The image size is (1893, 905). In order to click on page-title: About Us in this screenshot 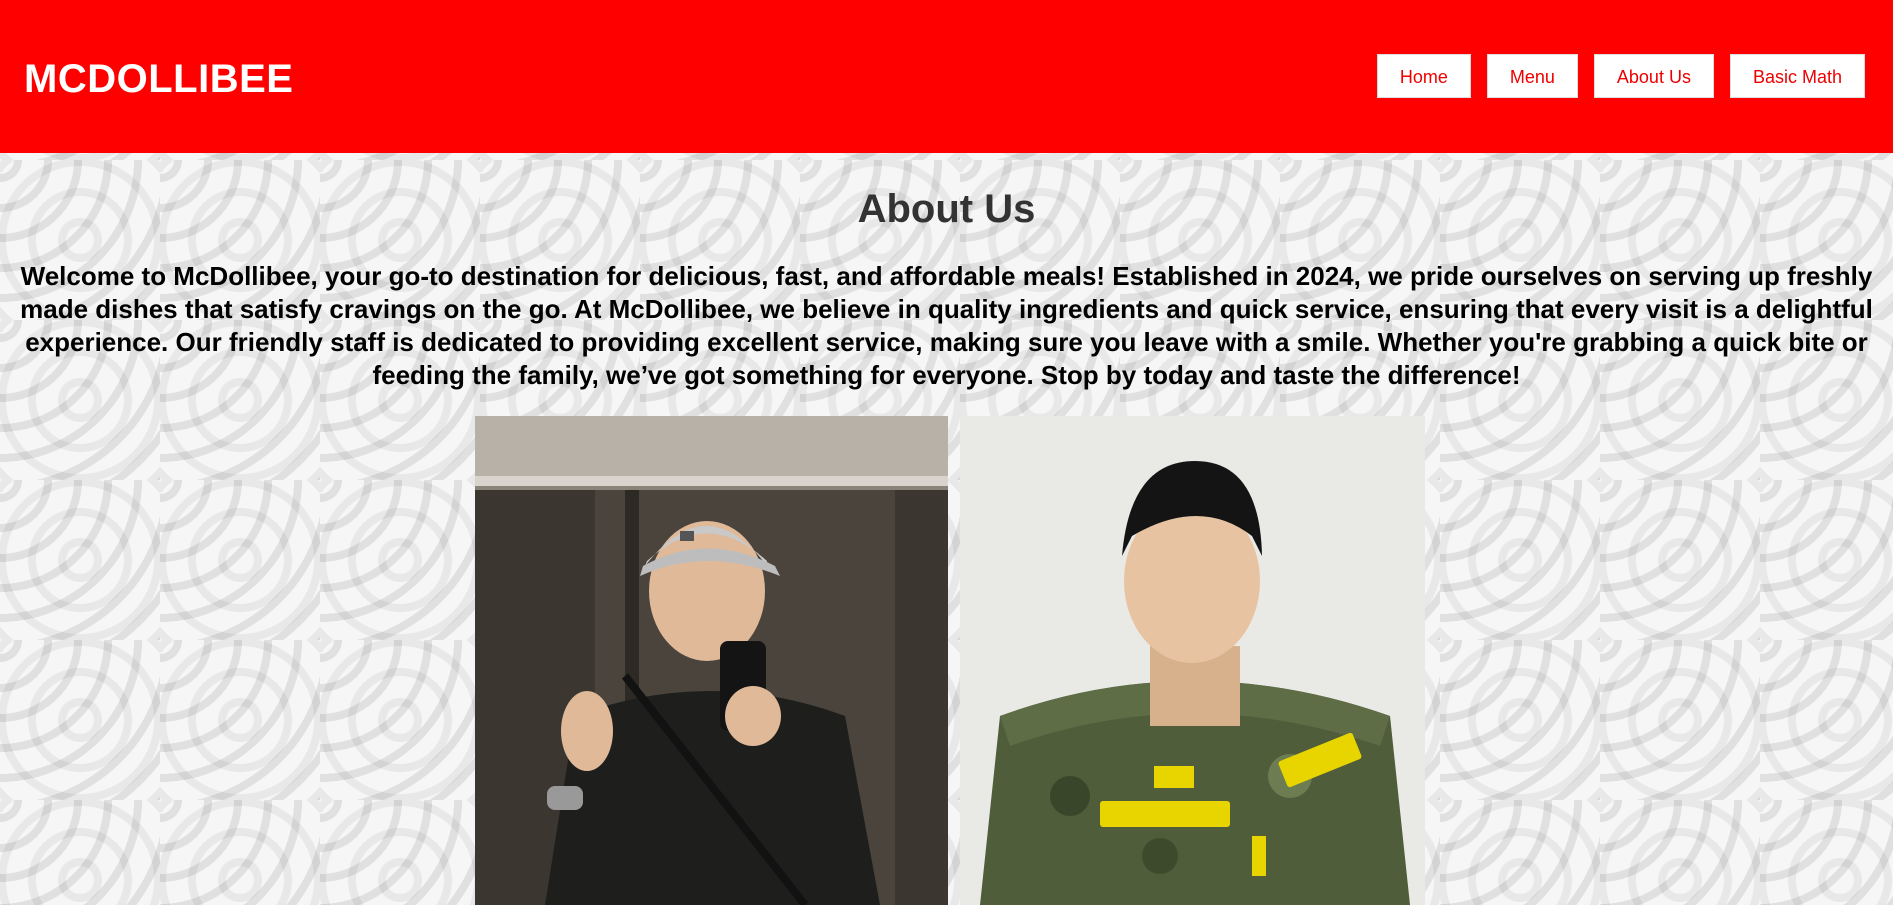, I will do `click(946, 209)`.